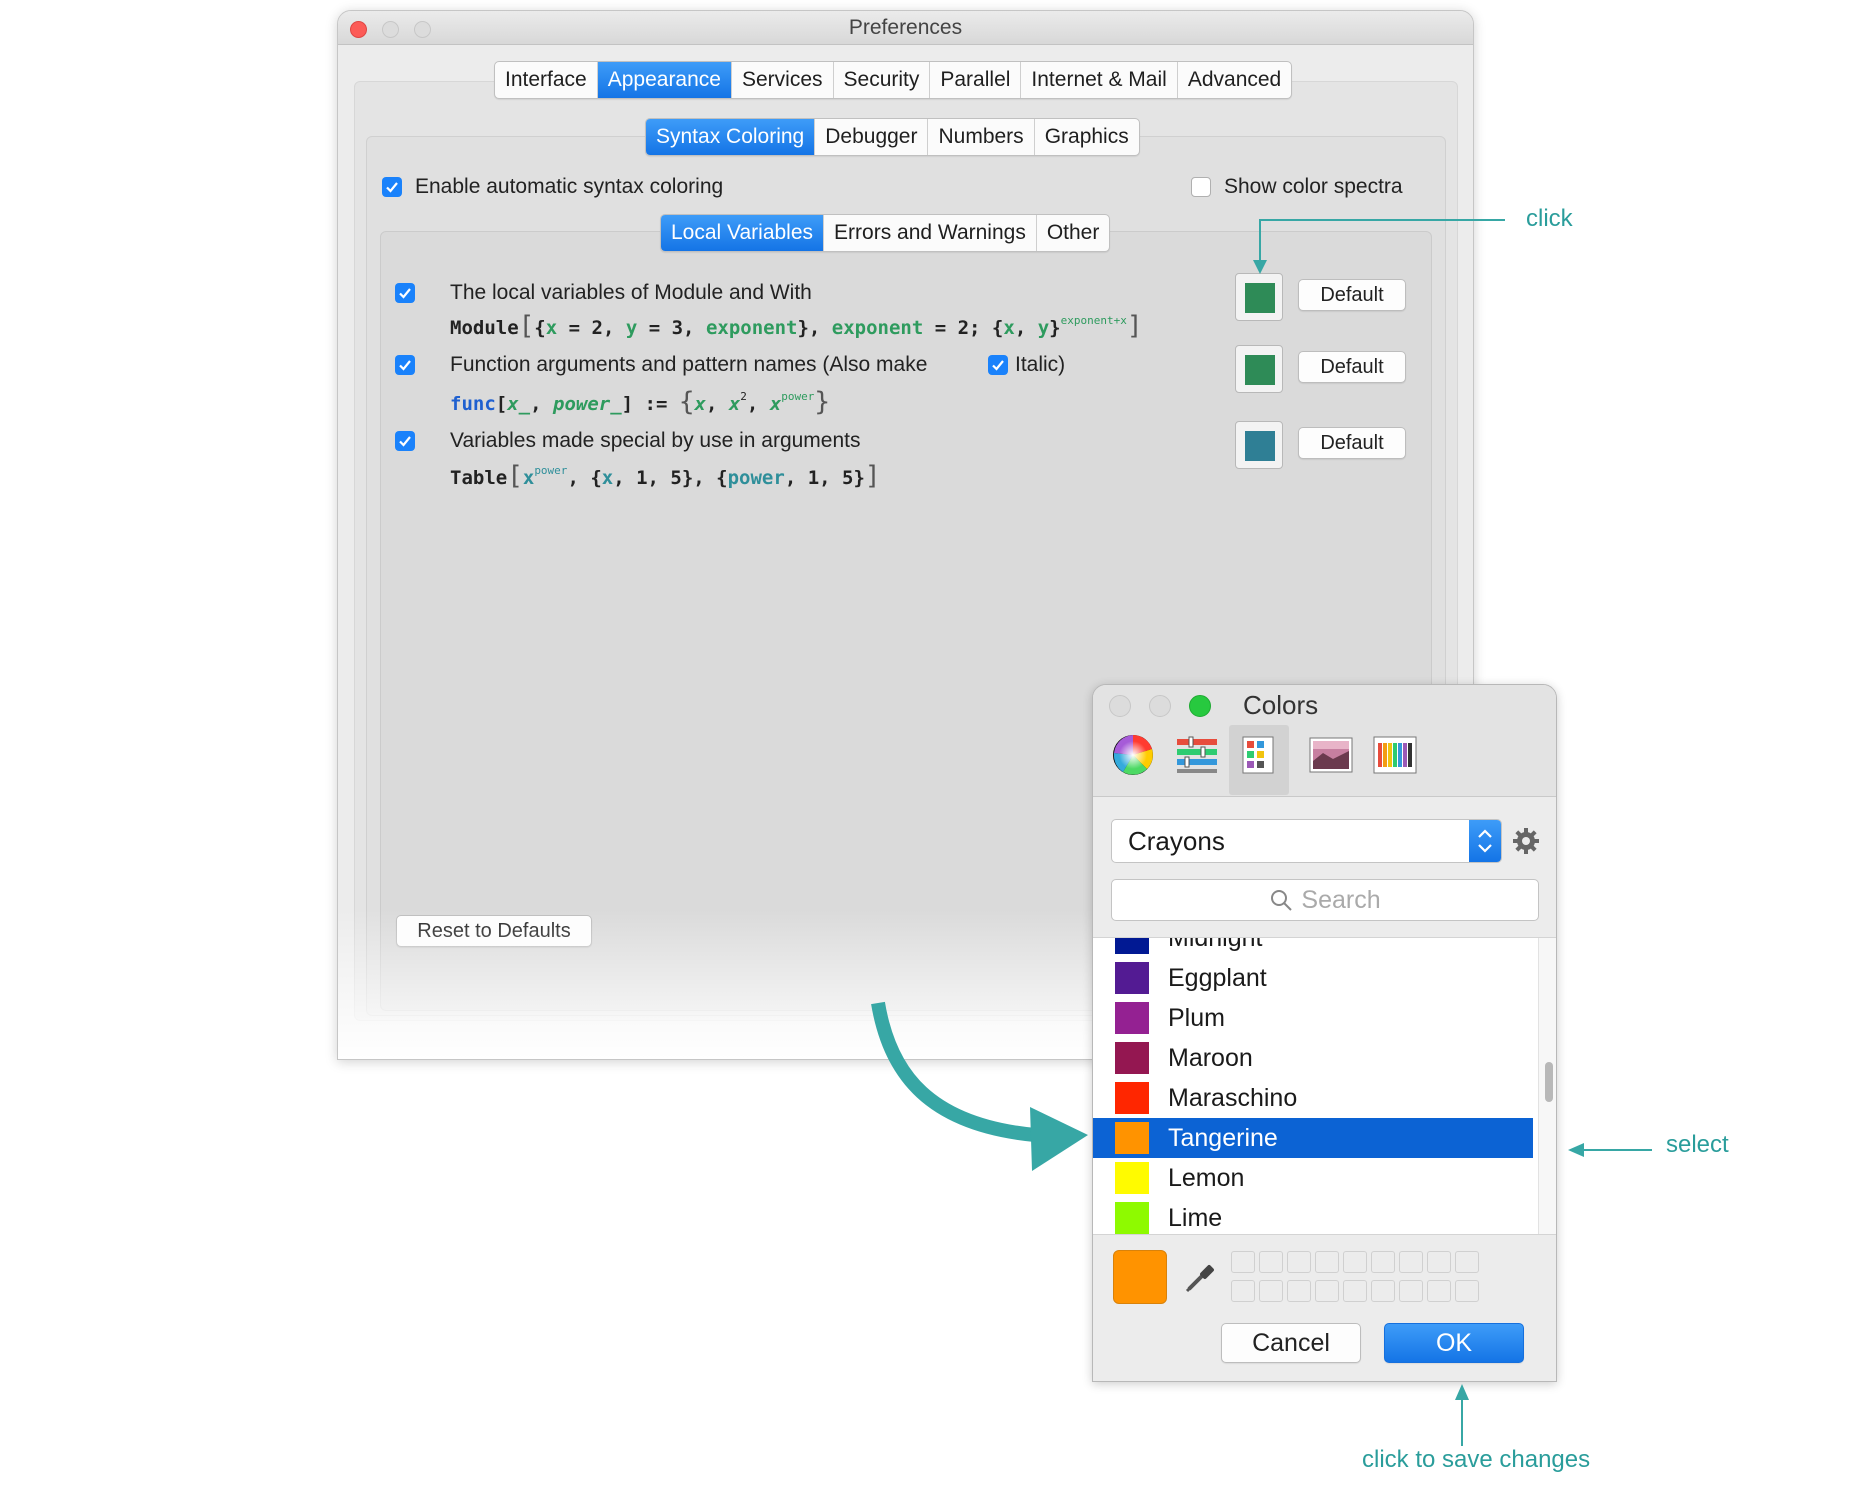  I want to click on click-pointer-arrow-icon, so click(1379, 246).